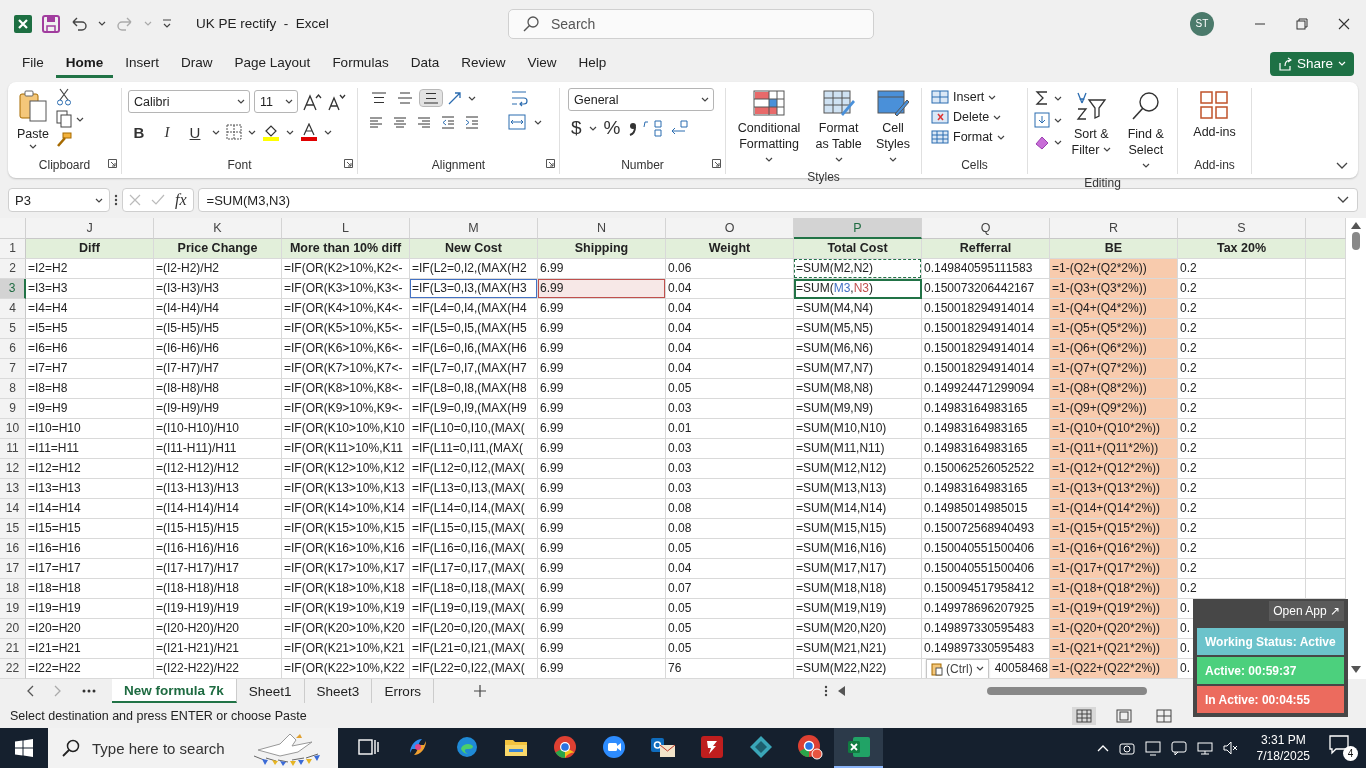 The height and width of the screenshot is (768, 1366). What do you see at coordinates (89, 691) in the screenshot?
I see `more-sheets-icon` at bounding box center [89, 691].